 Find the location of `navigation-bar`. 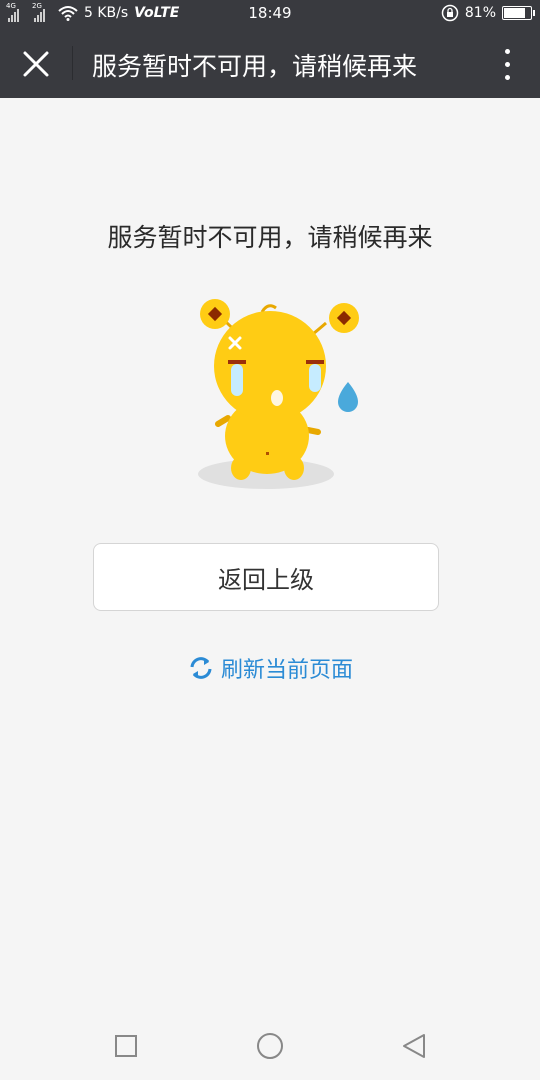

navigation-bar is located at coordinates (270, 1045).